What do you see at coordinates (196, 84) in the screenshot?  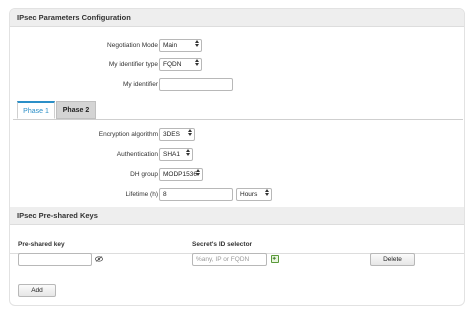 I see `my-identifier-input` at bounding box center [196, 84].